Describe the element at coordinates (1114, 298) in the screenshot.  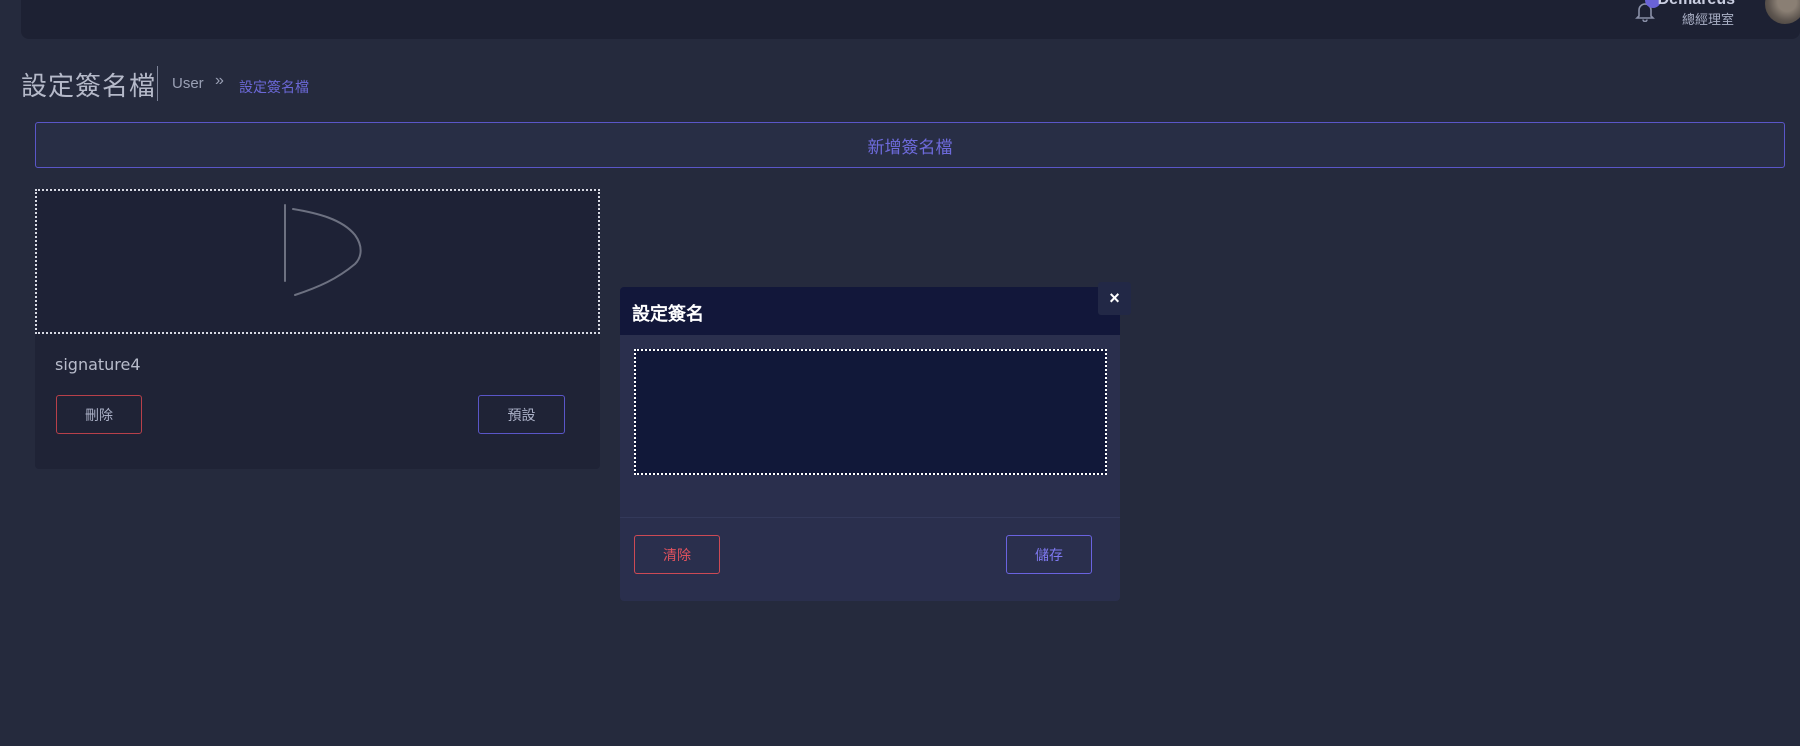
I see `close-icon: ×` at that location.